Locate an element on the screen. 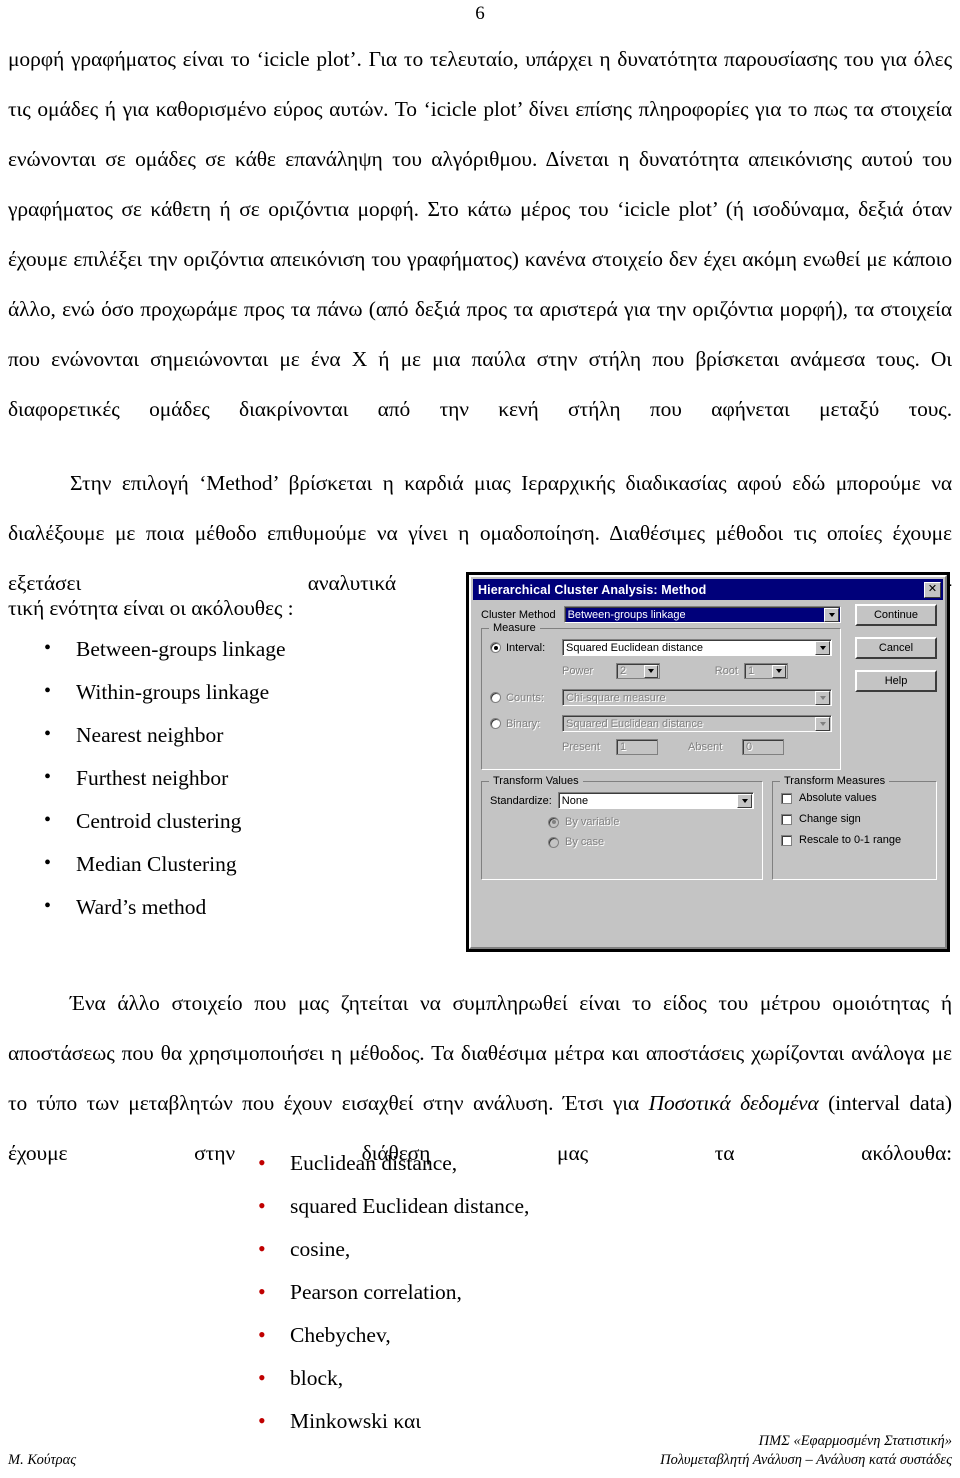 The height and width of the screenshot is (1478, 960). transform-measures-legend: Transform Measures is located at coordinates (835, 781).